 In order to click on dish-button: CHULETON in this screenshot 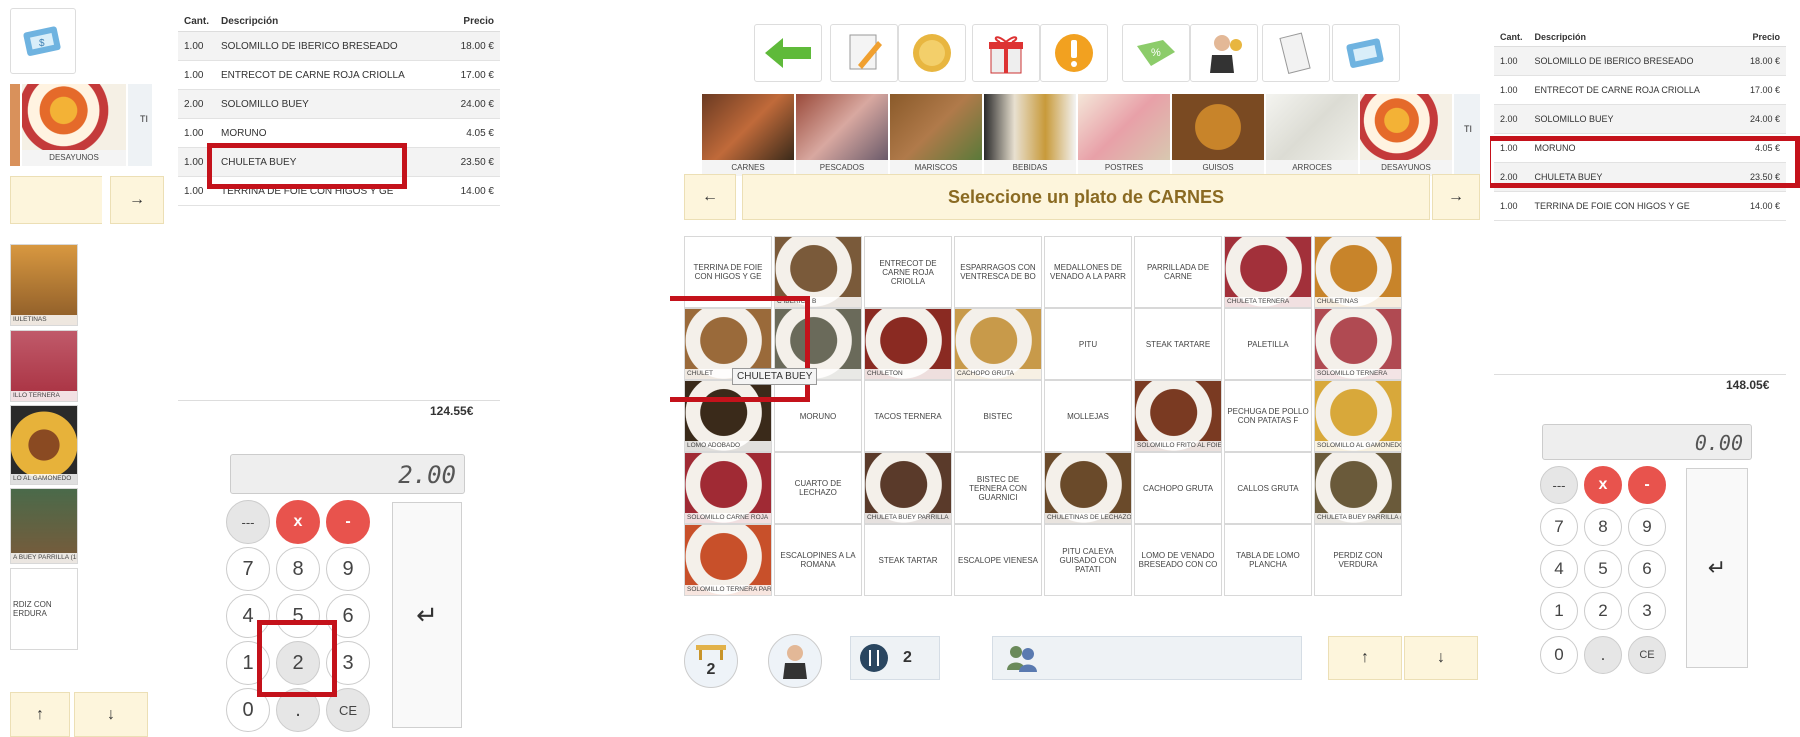, I will do `click(908, 344)`.